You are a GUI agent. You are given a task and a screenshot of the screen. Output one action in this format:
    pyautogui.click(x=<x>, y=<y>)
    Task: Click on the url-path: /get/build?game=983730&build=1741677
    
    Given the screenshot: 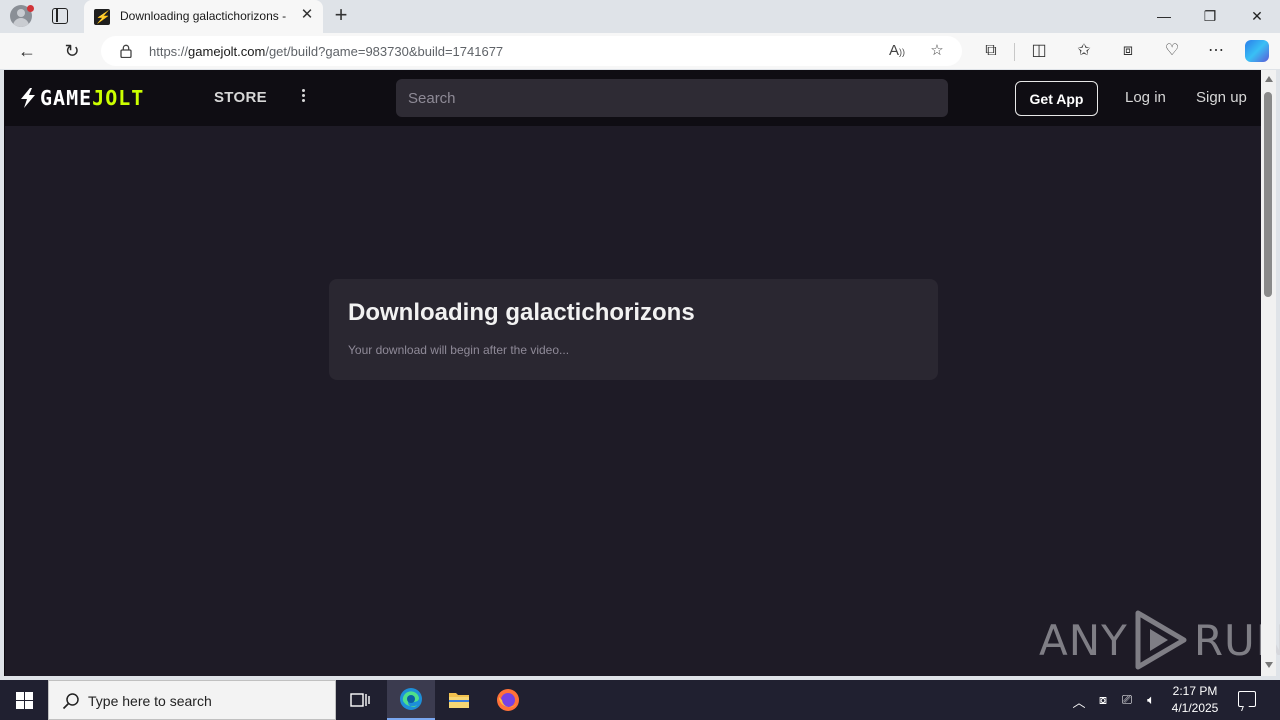 What is the action you would take?
    pyautogui.click(x=384, y=51)
    